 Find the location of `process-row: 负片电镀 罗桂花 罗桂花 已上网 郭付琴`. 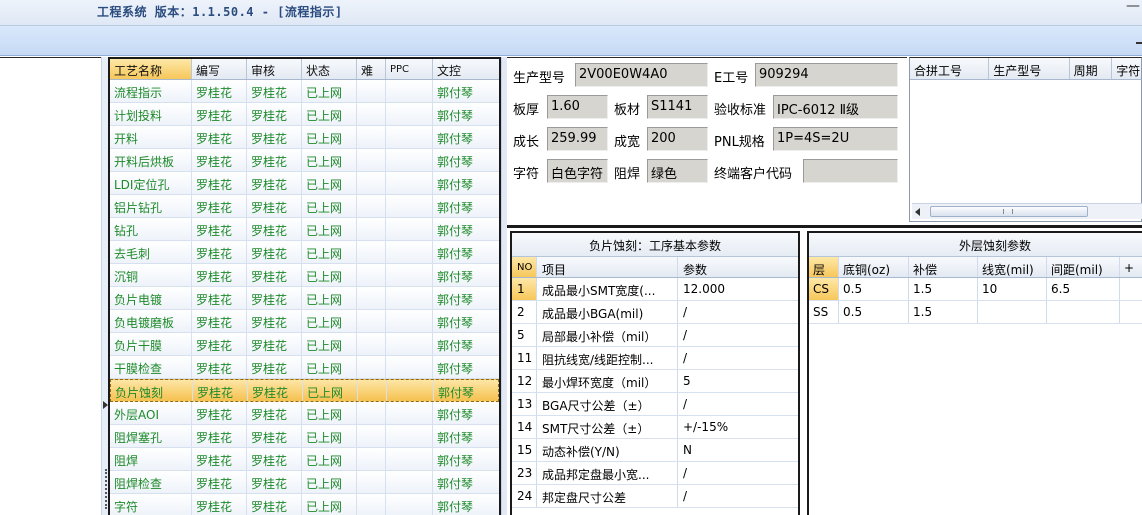

process-row: 负片电镀 罗桂花 罗桂花 已上网 郭付琴 is located at coordinates (304, 298).